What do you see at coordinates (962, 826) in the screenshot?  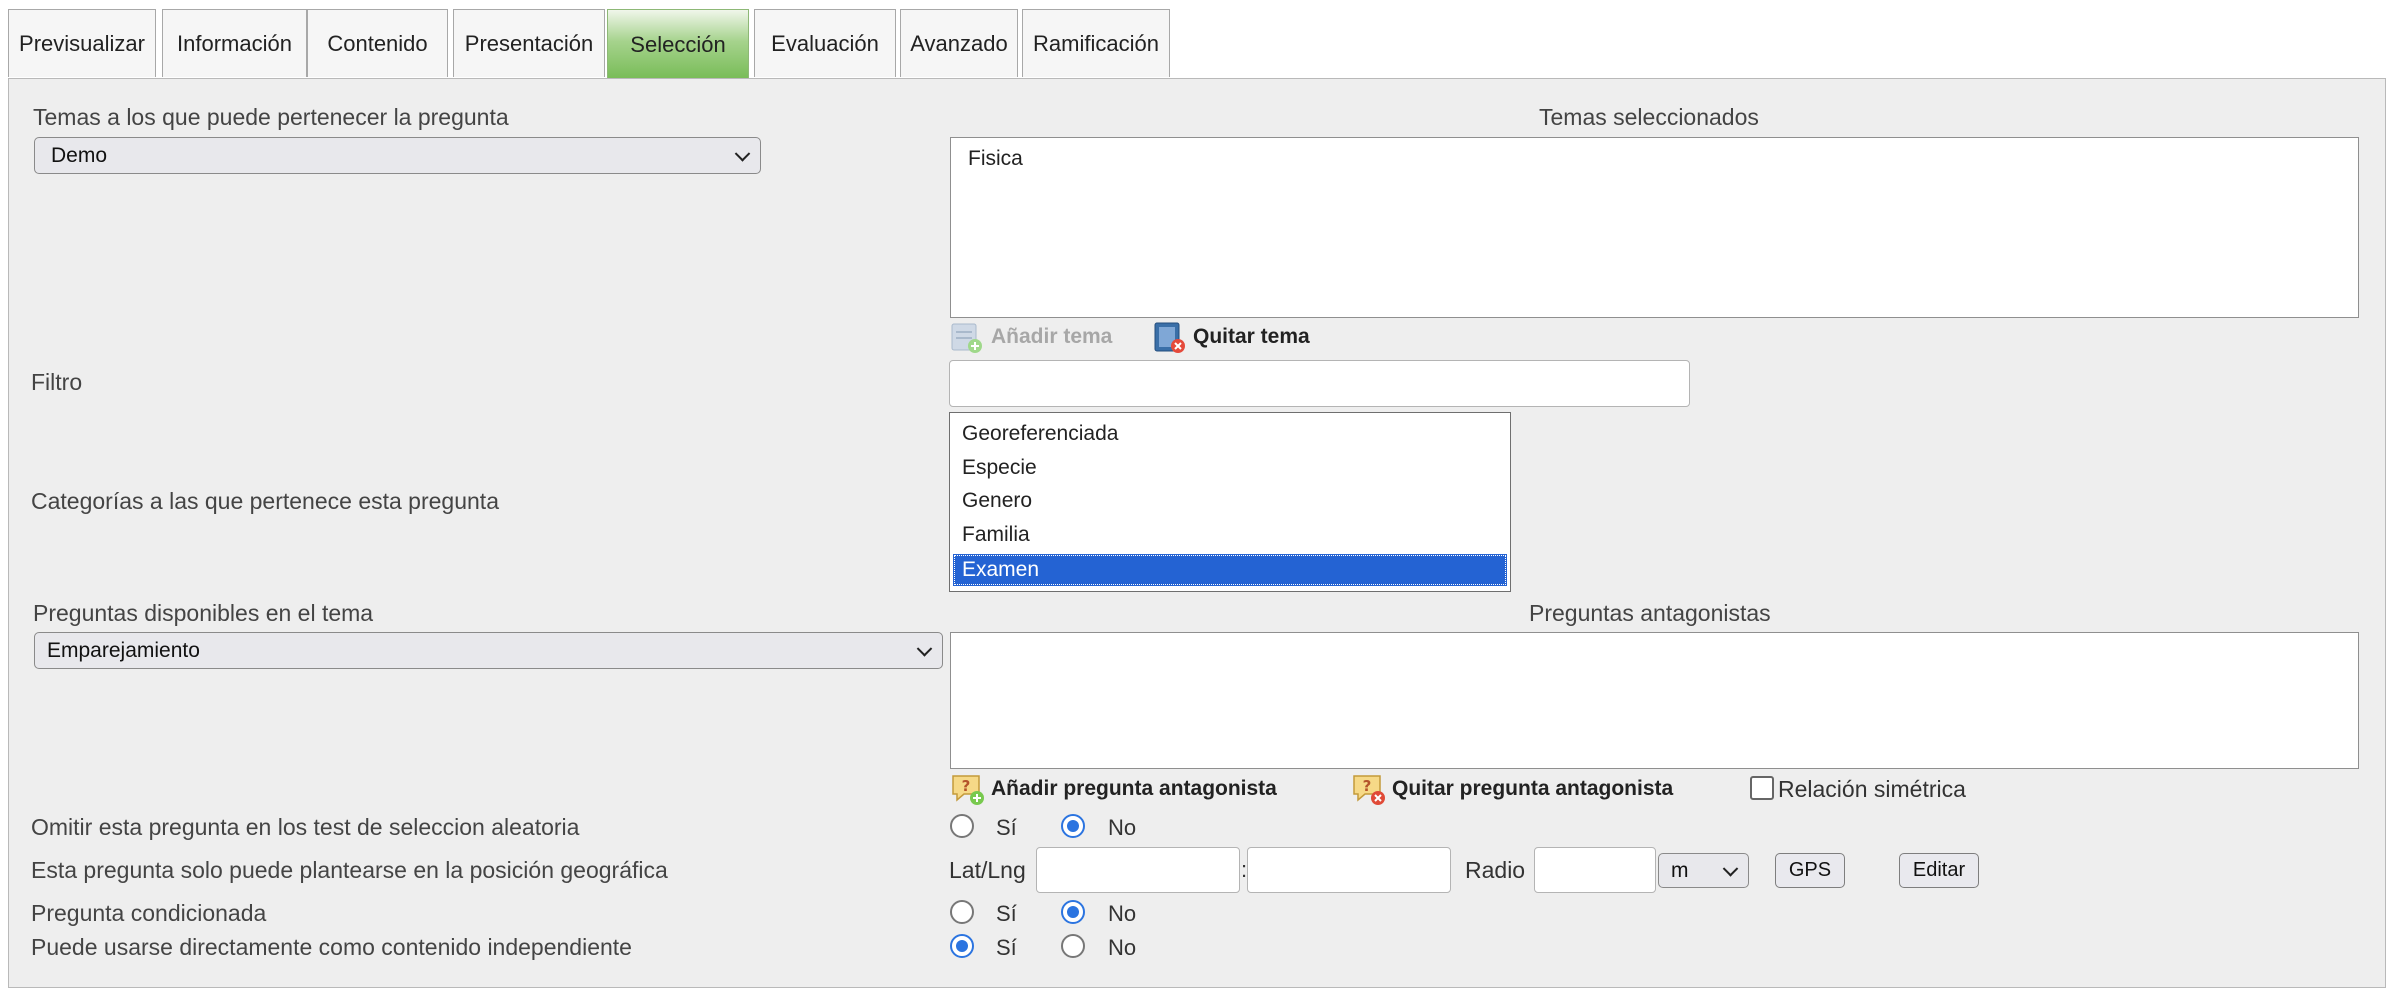 I see `omitir-yes-radio` at bounding box center [962, 826].